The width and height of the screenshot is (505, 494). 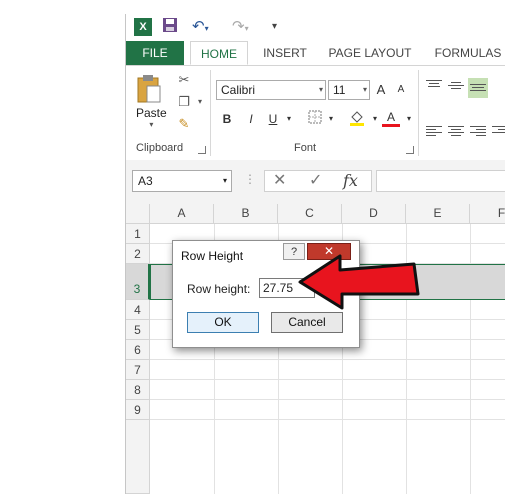 What do you see at coordinates (138, 390) in the screenshot?
I see `row-header-8: 8` at bounding box center [138, 390].